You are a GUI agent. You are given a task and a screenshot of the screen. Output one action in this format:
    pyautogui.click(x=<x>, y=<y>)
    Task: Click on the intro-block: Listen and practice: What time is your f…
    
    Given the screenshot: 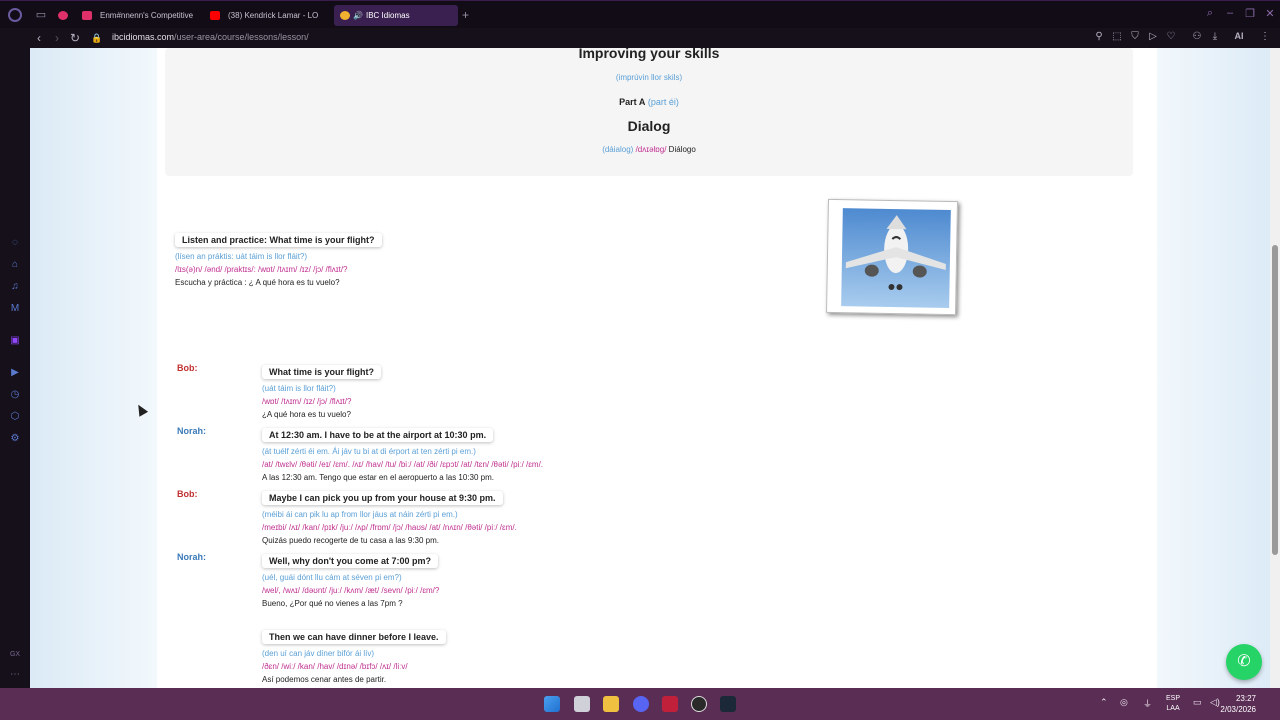 What is the action you would take?
    pyautogui.click(x=278, y=260)
    